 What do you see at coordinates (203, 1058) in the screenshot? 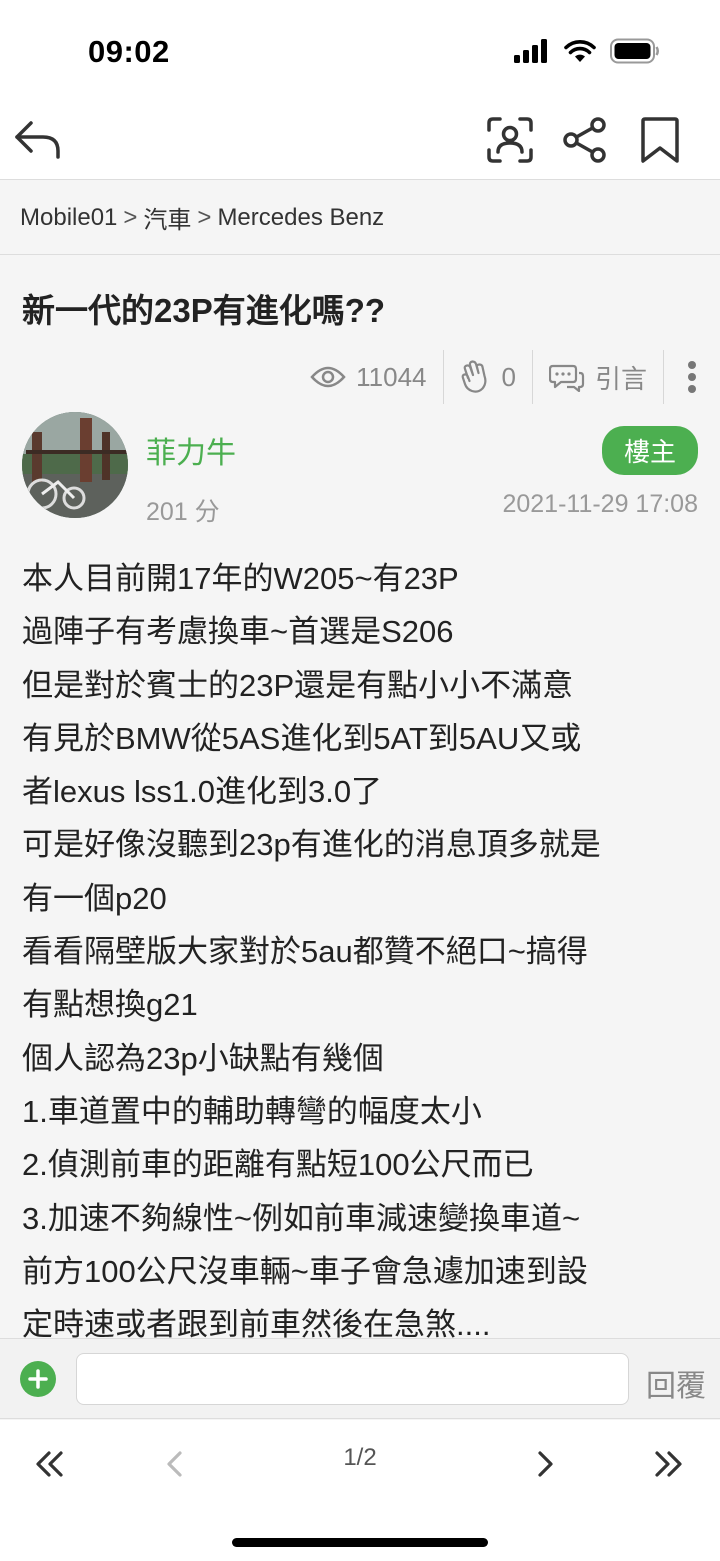
I see `post-body-line: 個人認為23p小缺點有幾個` at bounding box center [203, 1058].